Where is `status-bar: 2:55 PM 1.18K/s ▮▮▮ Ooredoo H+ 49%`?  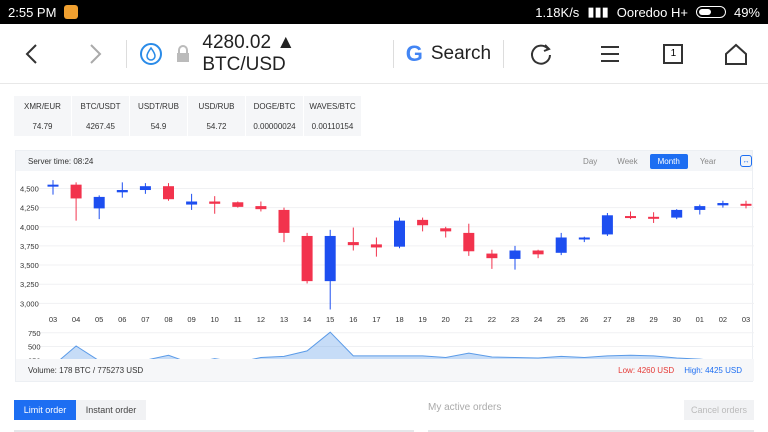 status-bar: 2:55 PM 1.18K/s ▮▮▮ Ooredoo H+ 49% is located at coordinates (384, 12).